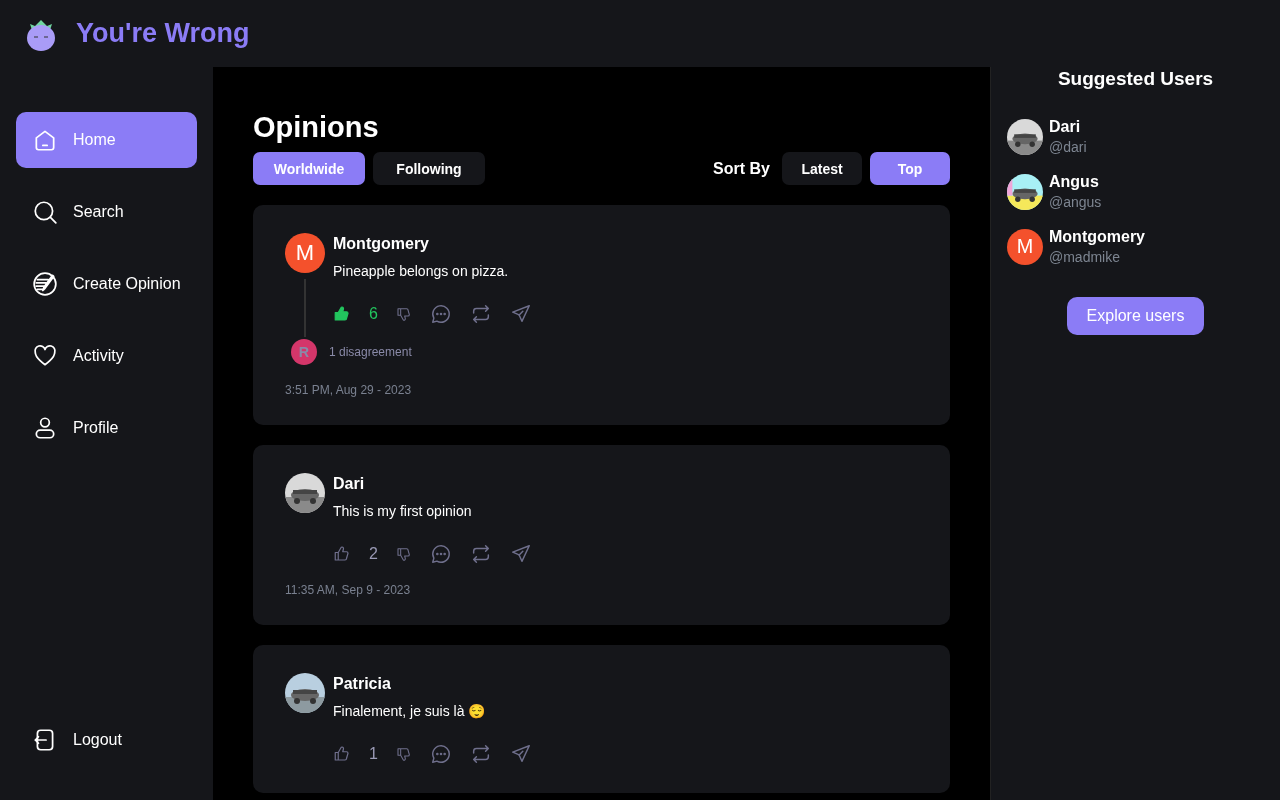 This screenshot has width=1280, height=800. Describe the element at coordinates (429, 168) in the screenshot. I see `filter-tab: Following` at that location.